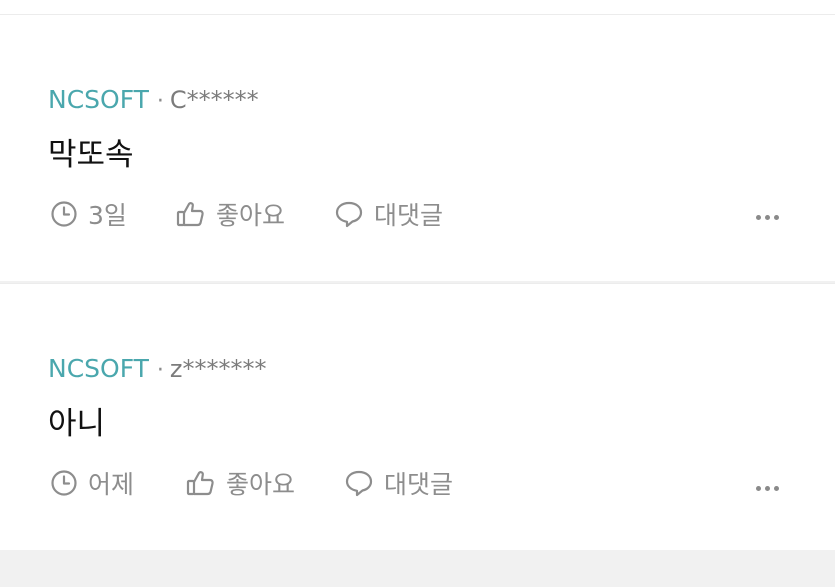 Image resolution: width=835 pixels, height=587 pixels. I want to click on timestamp-label: 3일, so click(107, 215).